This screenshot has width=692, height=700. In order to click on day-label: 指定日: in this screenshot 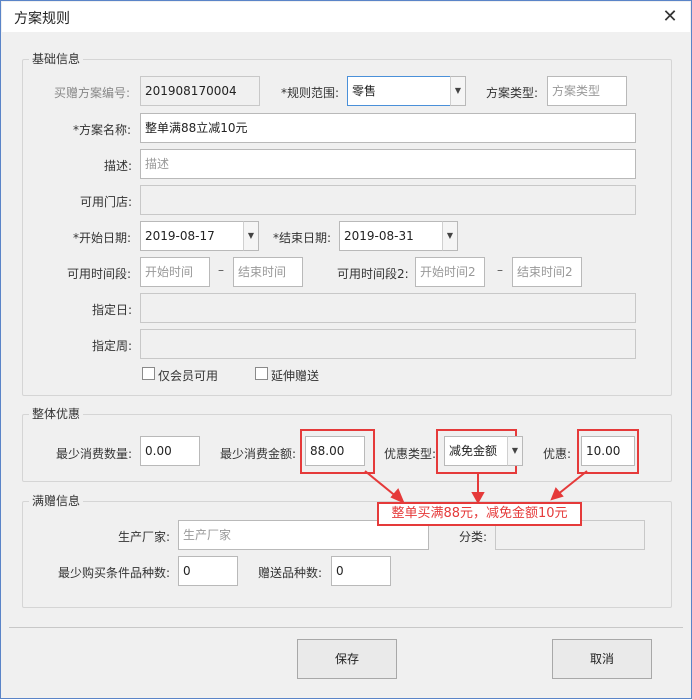, I will do `click(112, 310)`.